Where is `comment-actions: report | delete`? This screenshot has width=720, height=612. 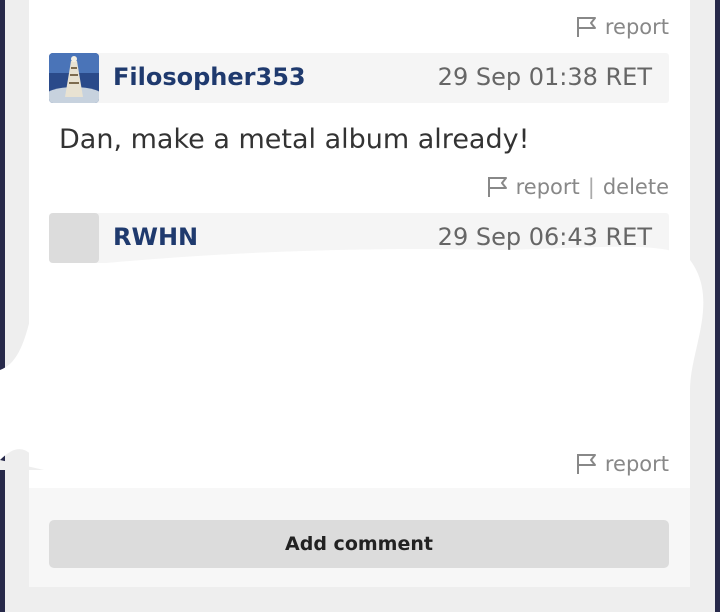
comment-actions: report | delete is located at coordinates (577, 187).